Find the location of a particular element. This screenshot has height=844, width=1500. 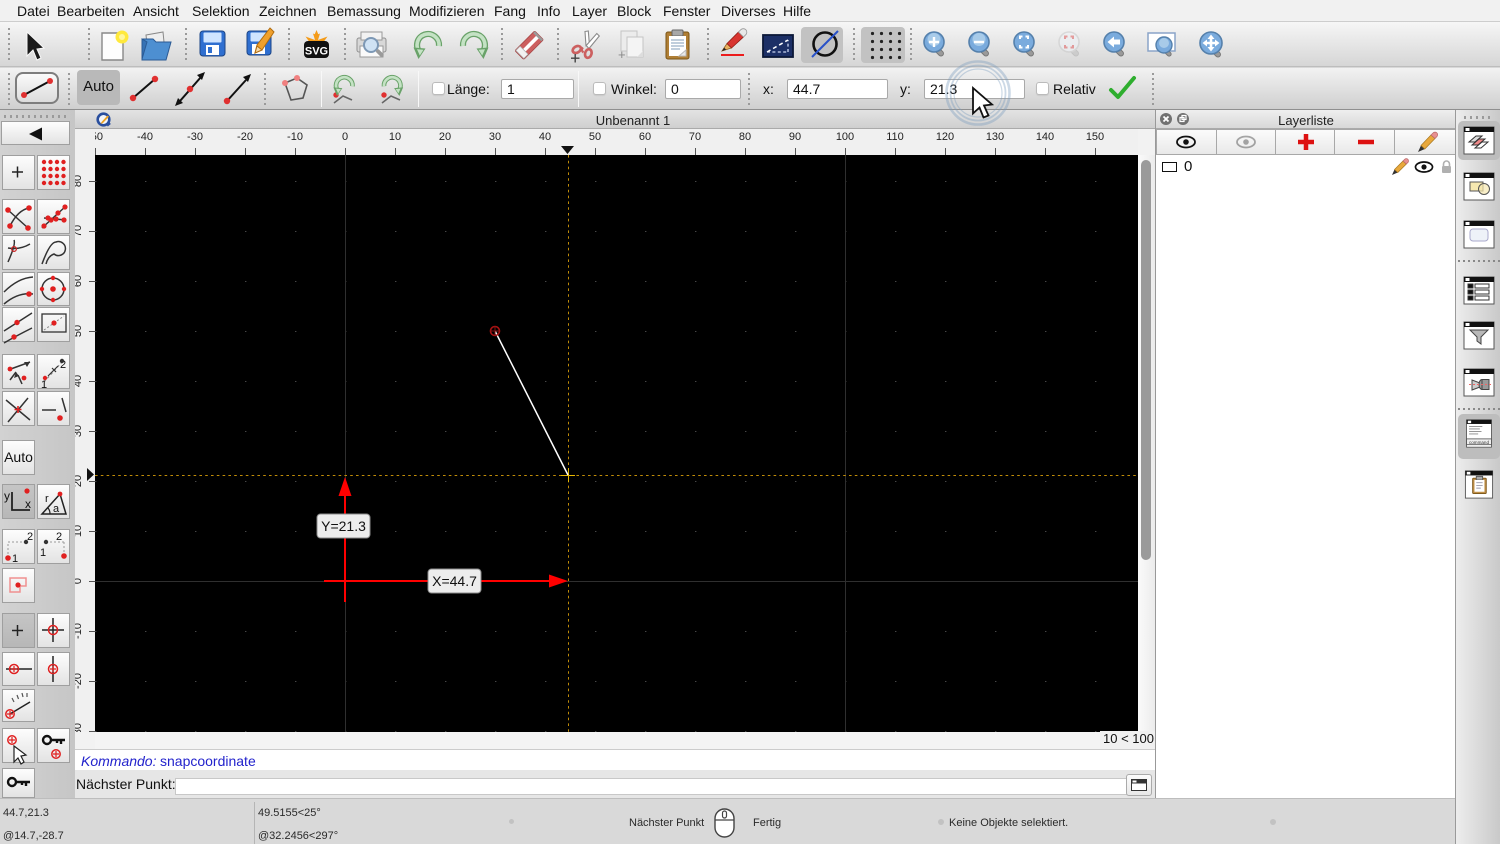

svg-text: y is located at coordinates (7, 496).